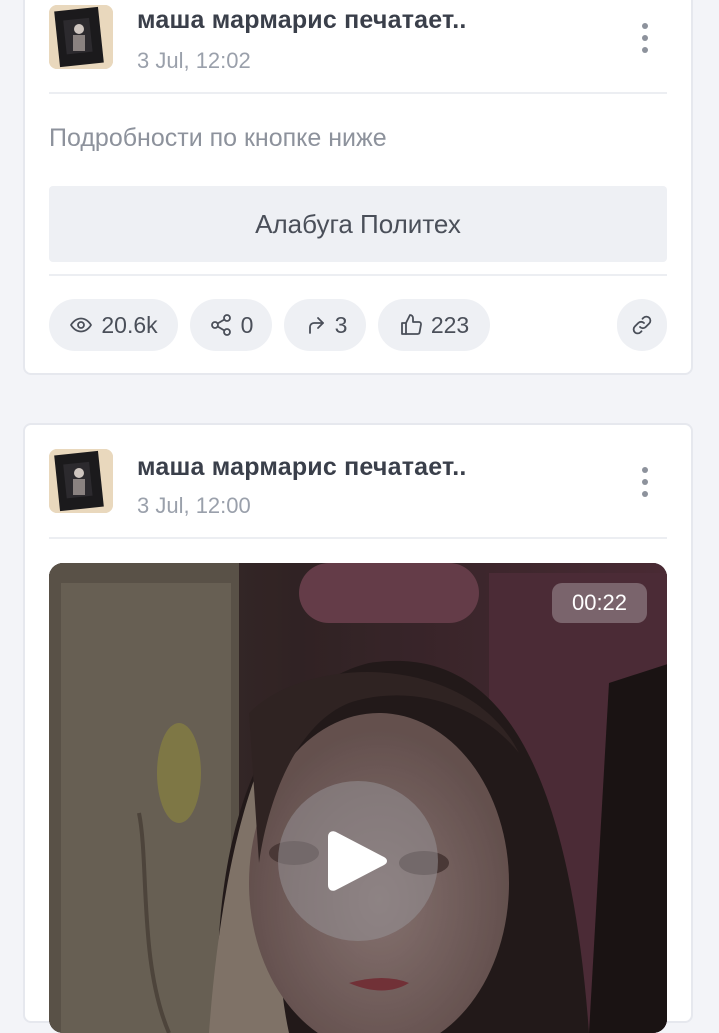  What do you see at coordinates (218, 138) in the screenshot?
I see `post-text: Подробности по кнопке ниже` at bounding box center [218, 138].